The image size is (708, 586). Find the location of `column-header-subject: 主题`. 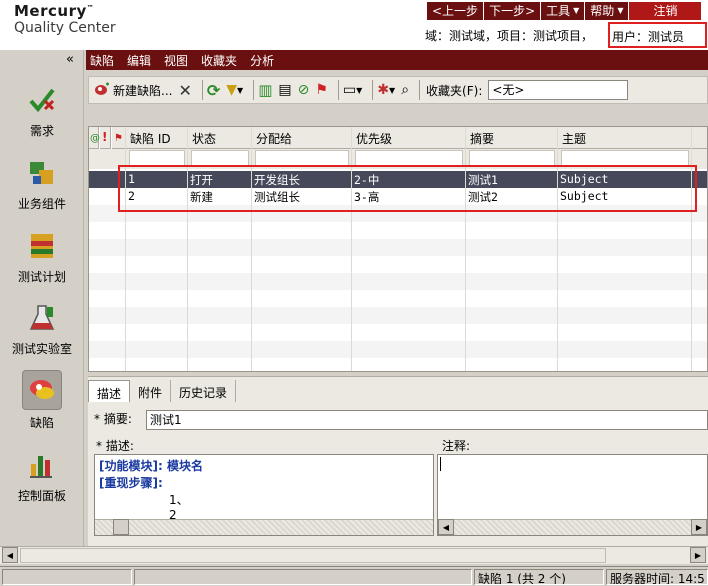

column-header-subject: 主题 is located at coordinates (625, 138).